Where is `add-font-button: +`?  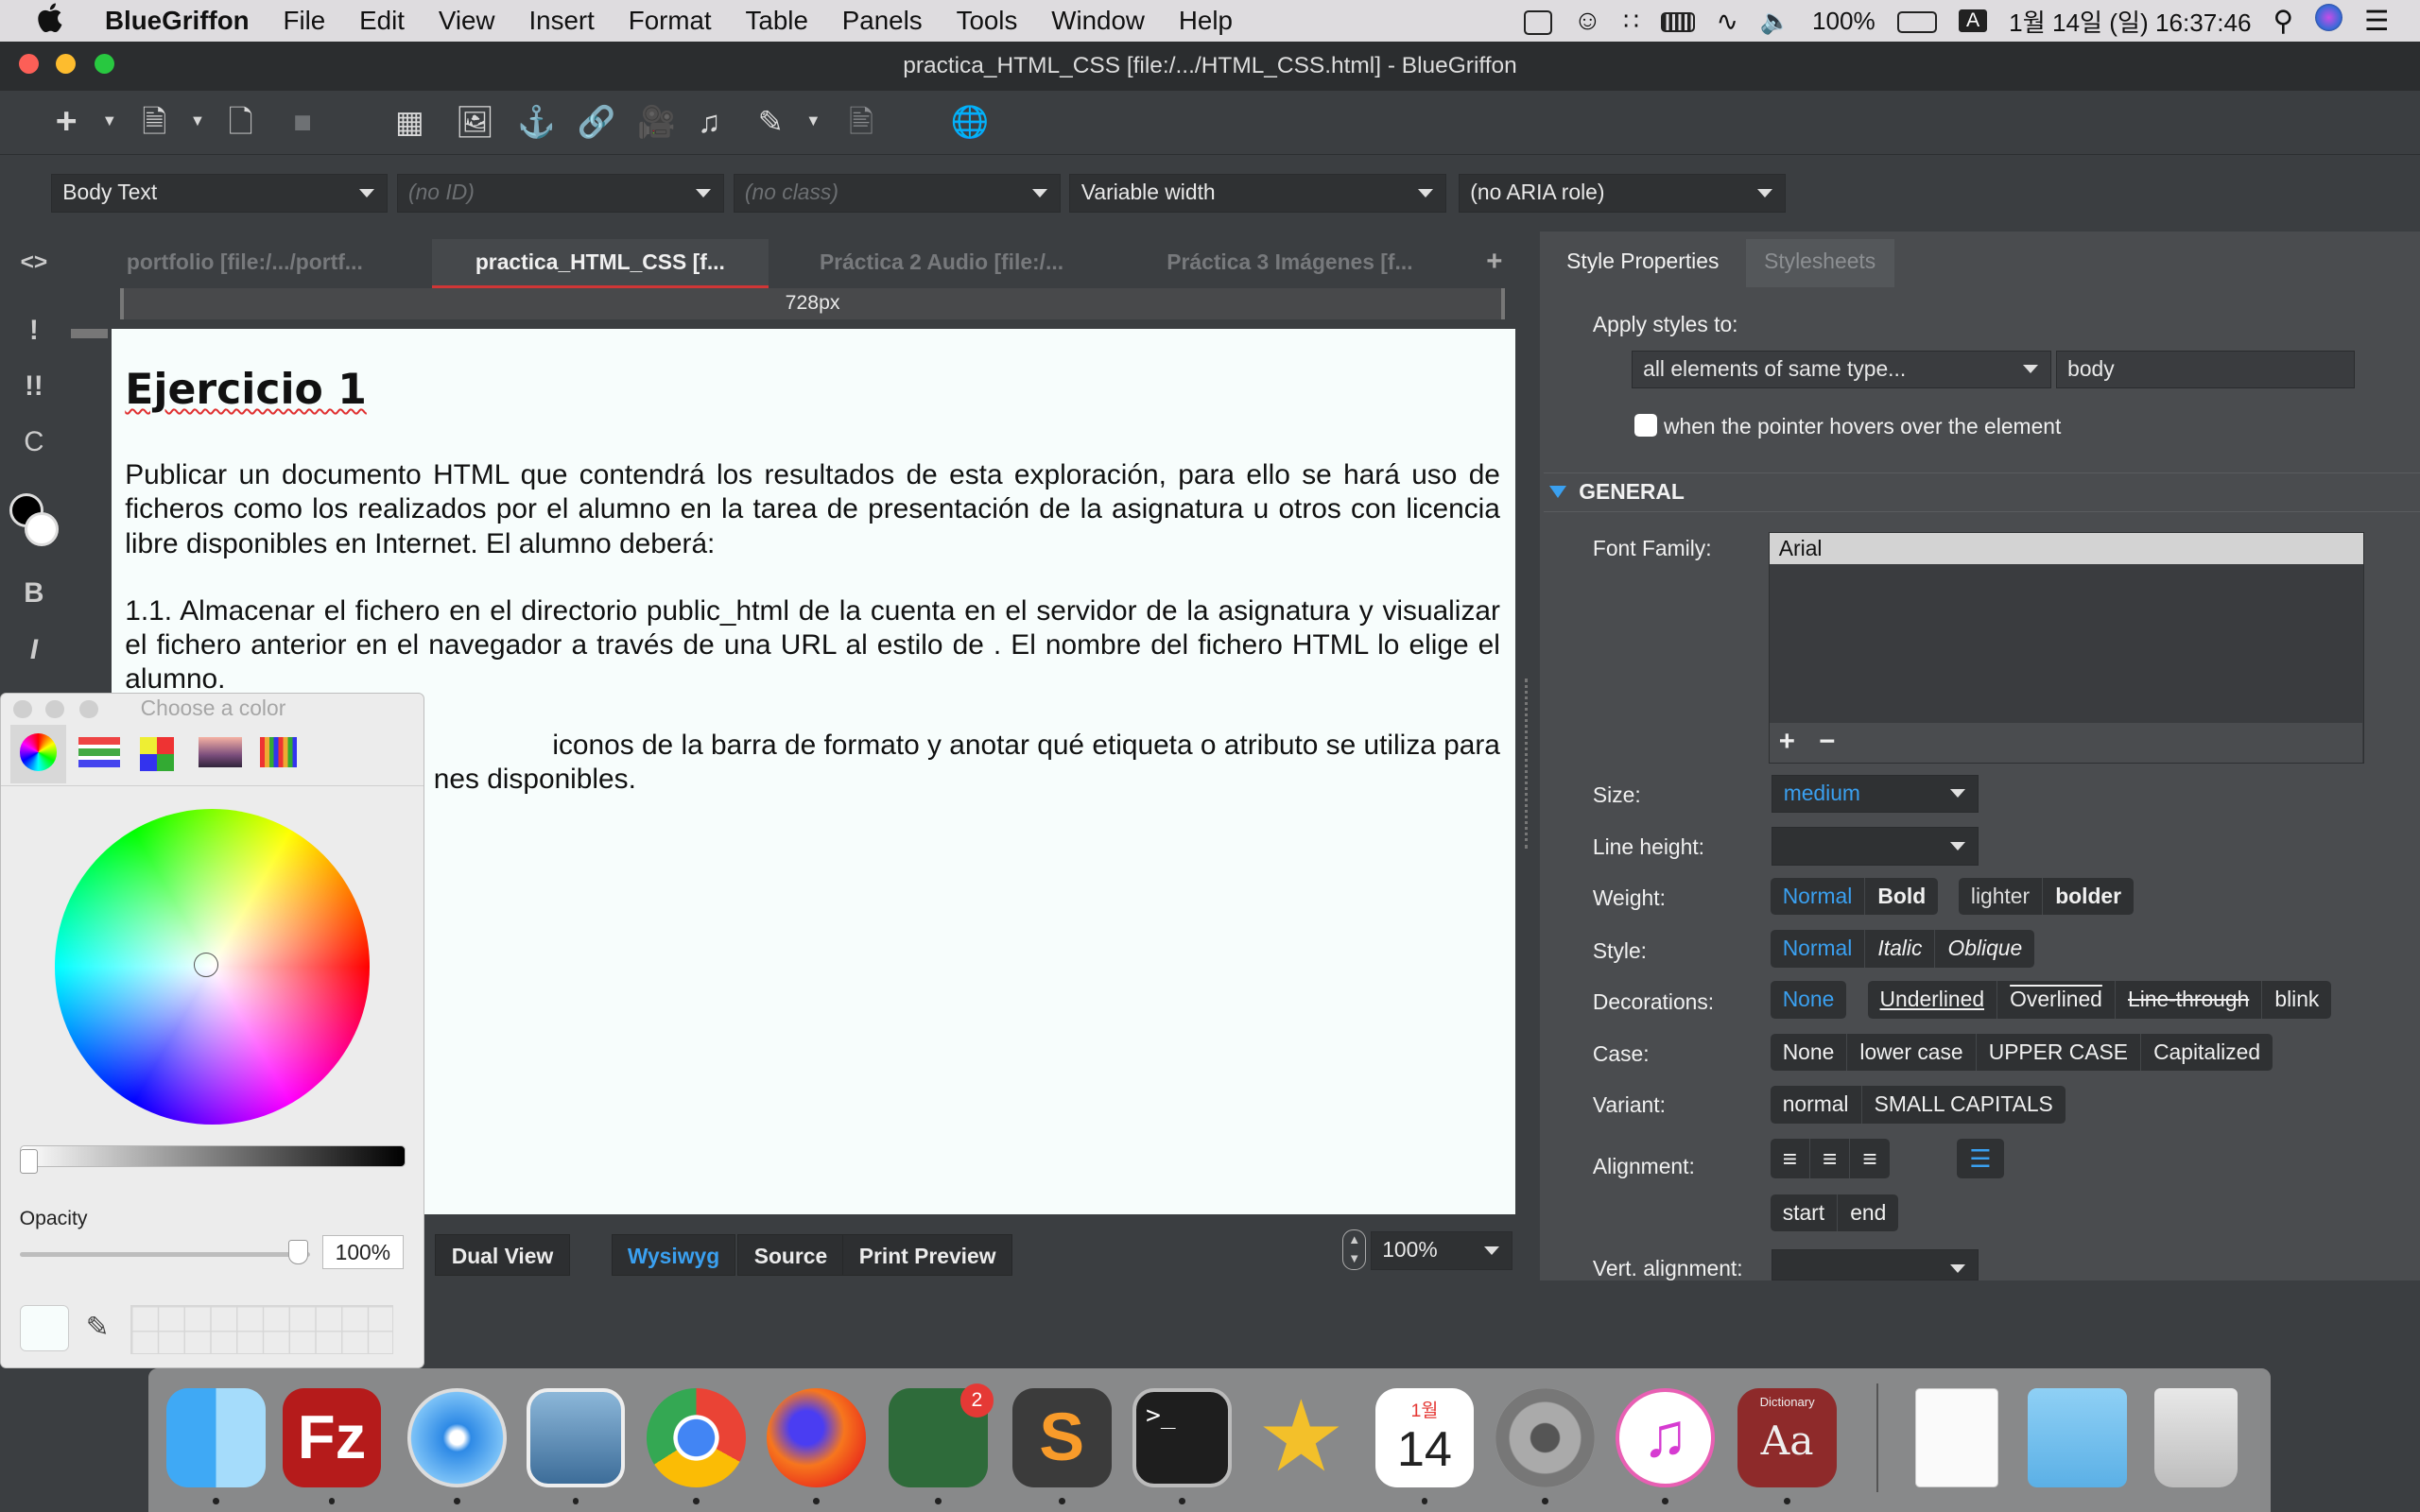 add-font-button: + is located at coordinates (1787, 742).